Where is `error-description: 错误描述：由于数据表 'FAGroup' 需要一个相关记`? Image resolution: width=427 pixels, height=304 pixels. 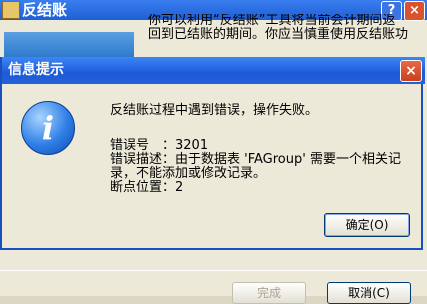
error-description: 错误描述：由于数据表 'FAGroup' 需要一个相关记 is located at coordinates (255, 159).